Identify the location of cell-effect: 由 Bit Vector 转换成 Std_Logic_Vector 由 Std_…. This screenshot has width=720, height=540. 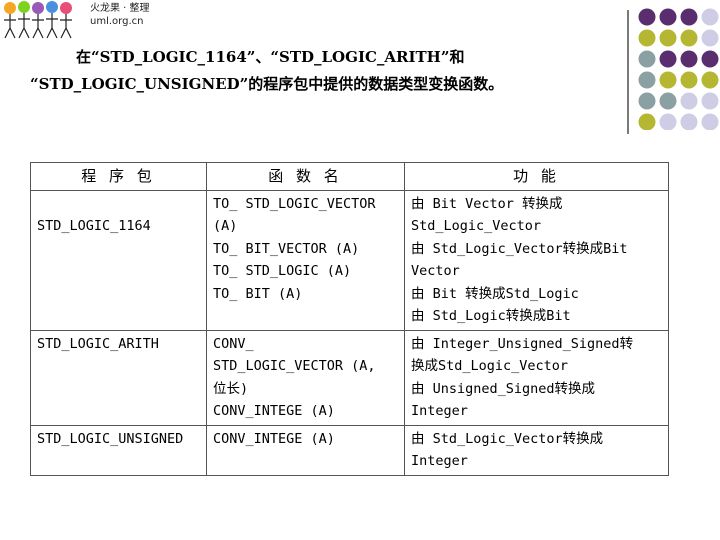
(536, 260).